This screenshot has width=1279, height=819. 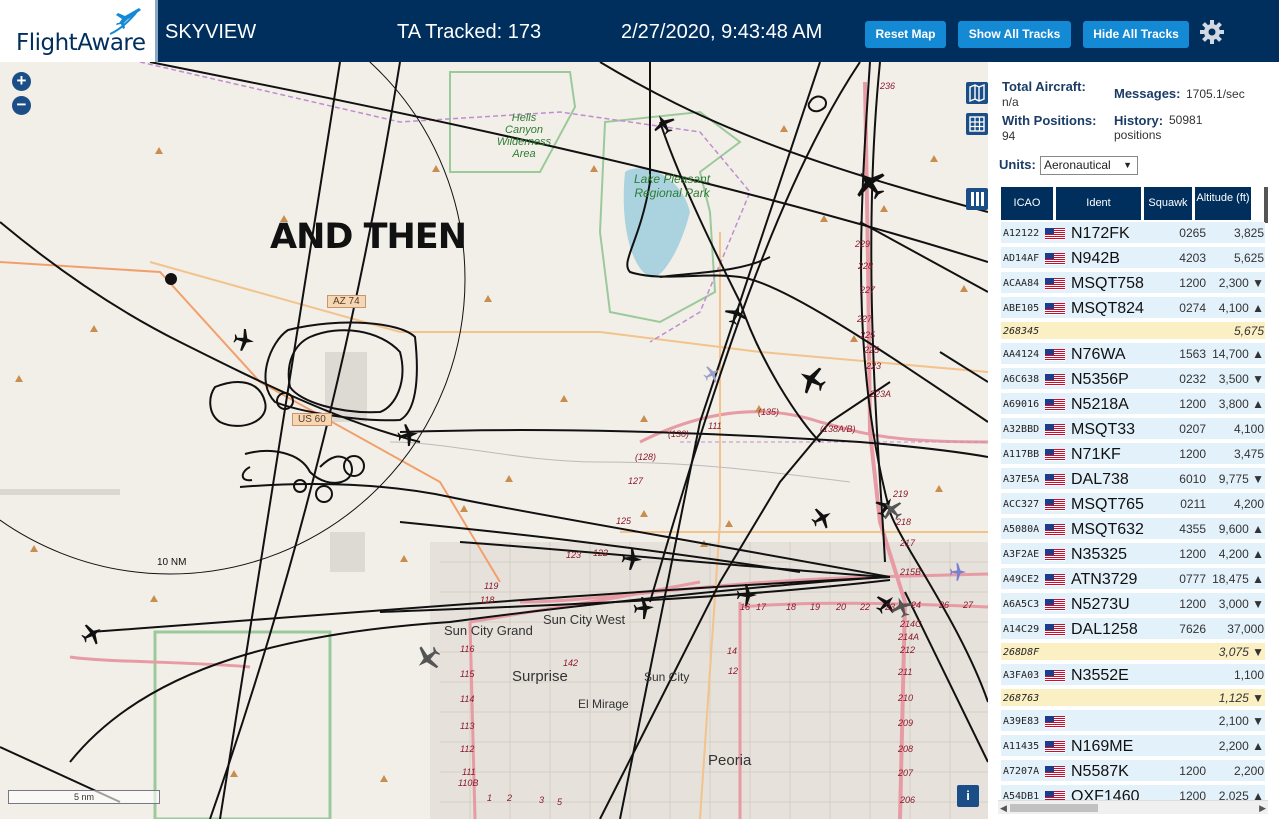 I want to click on table-row: A5080A MSQT632 4355 9,600 ▲, so click(x=1133, y=529).